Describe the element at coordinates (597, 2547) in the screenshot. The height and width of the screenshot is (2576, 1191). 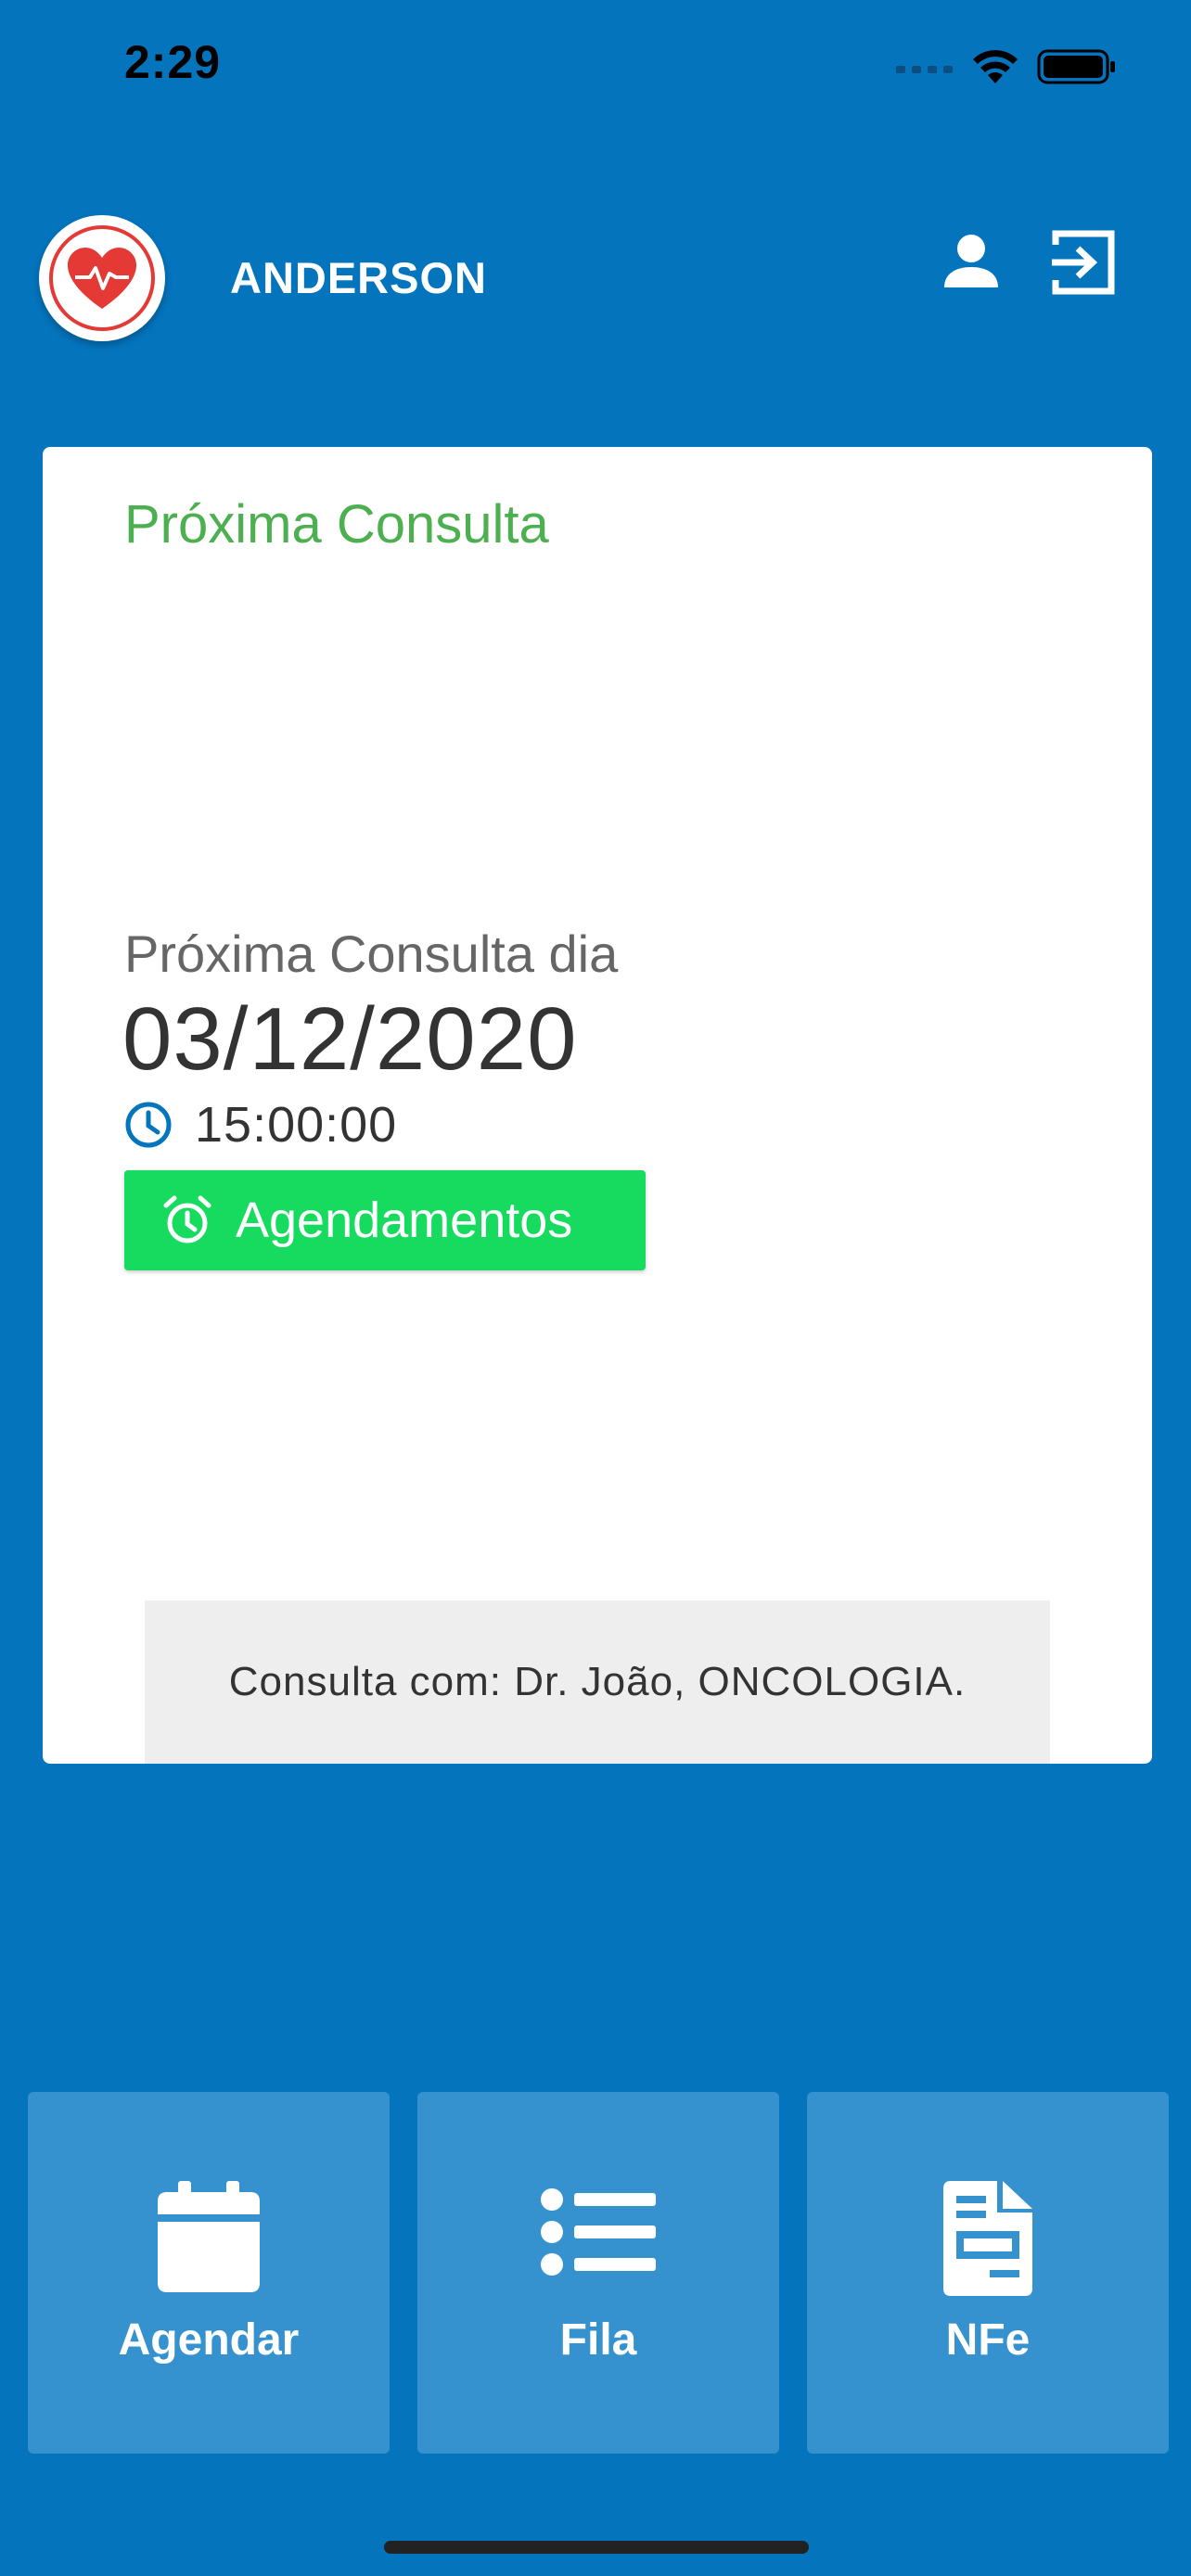
I see `home-indicator` at that location.